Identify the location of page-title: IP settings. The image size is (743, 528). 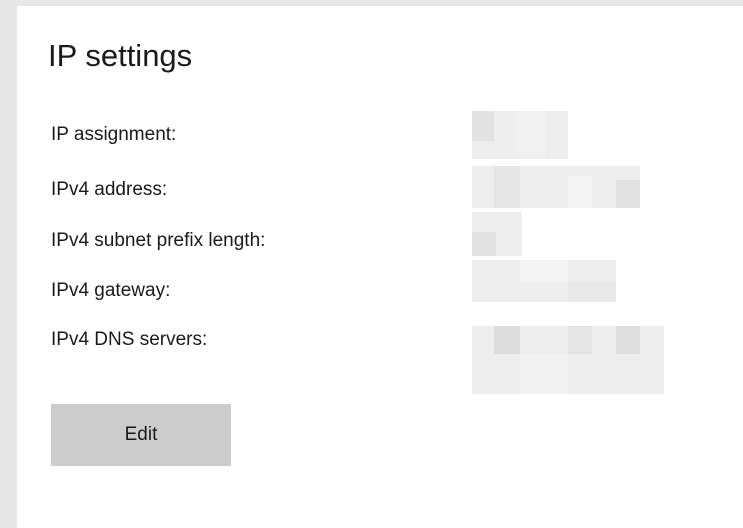
(120, 55).